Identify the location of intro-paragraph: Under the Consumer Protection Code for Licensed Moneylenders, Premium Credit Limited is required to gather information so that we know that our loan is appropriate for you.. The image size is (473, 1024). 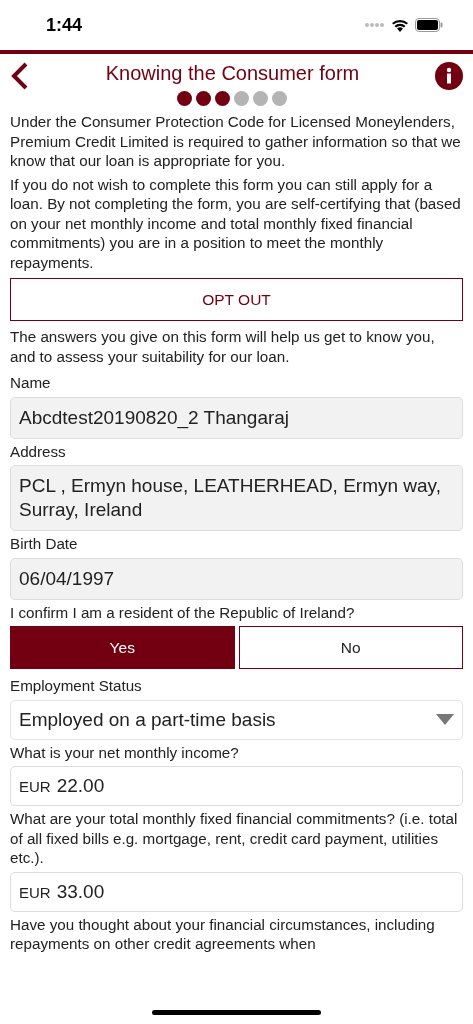
(236, 141).